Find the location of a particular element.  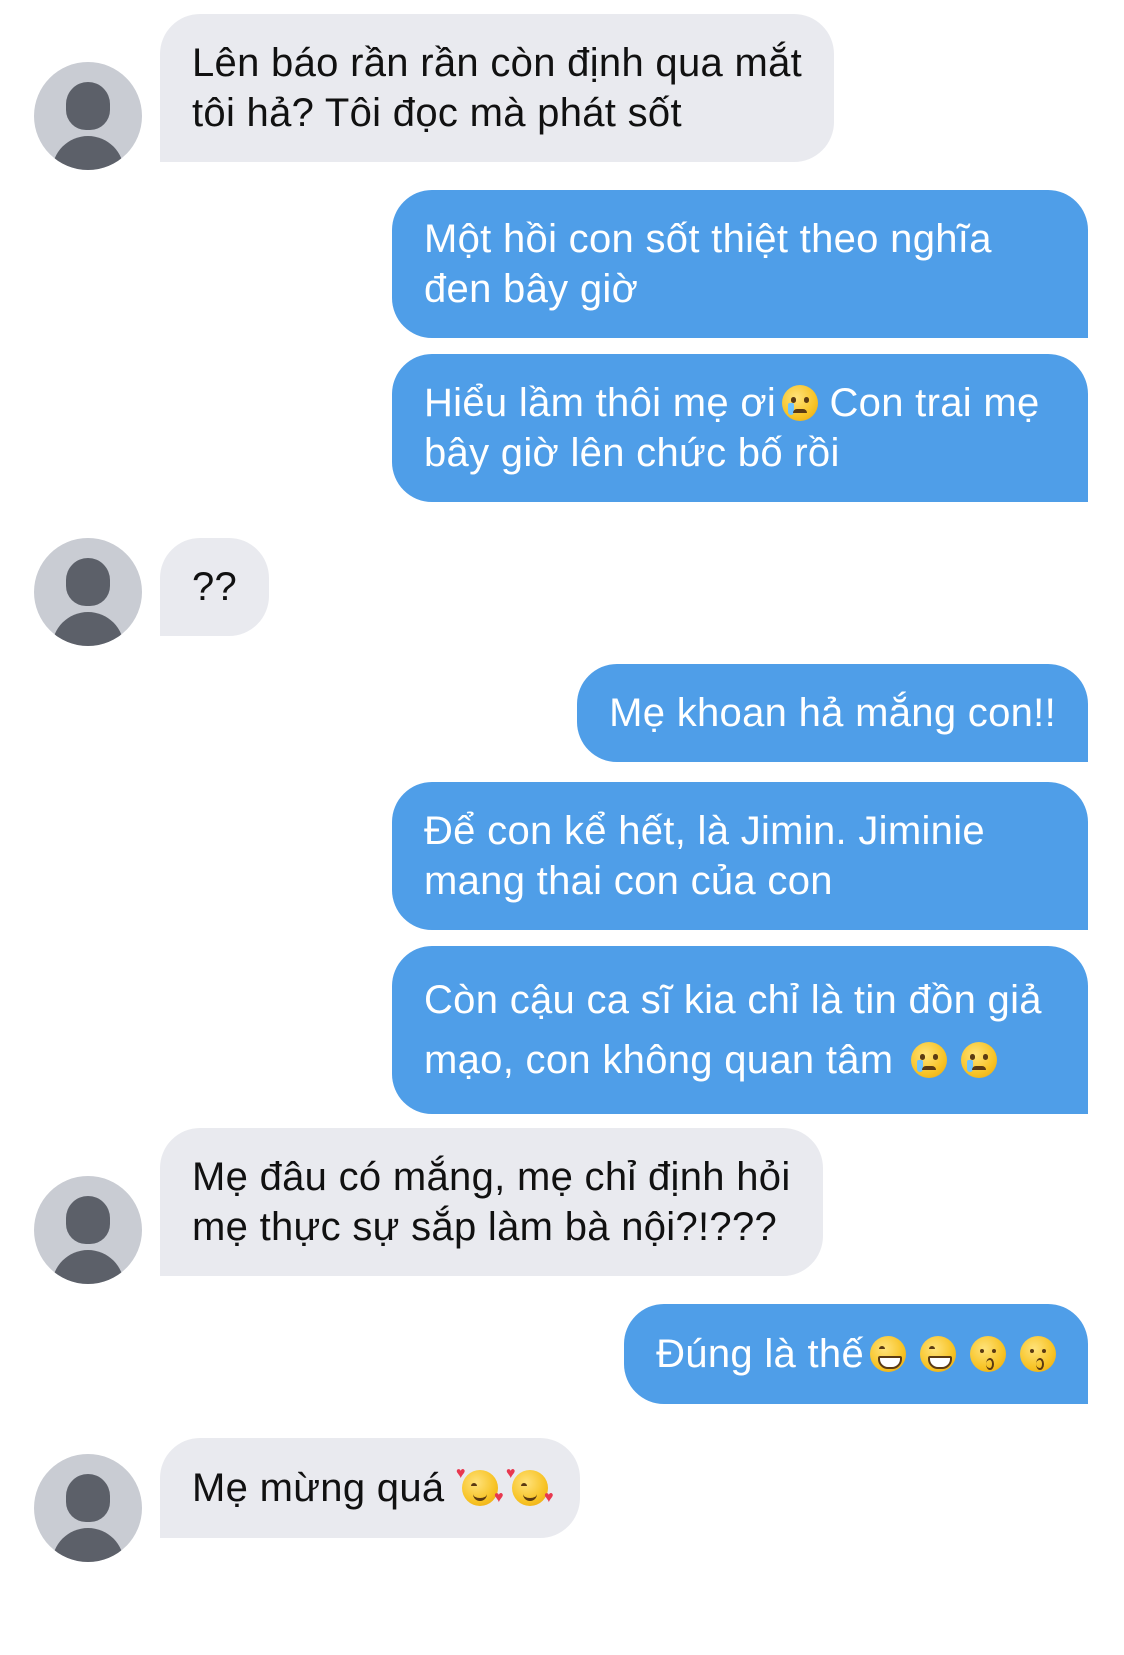

message-text-line: Còn cậu ca sĩ kia chỉ là tin đồn giả is located at coordinates (733, 1000).